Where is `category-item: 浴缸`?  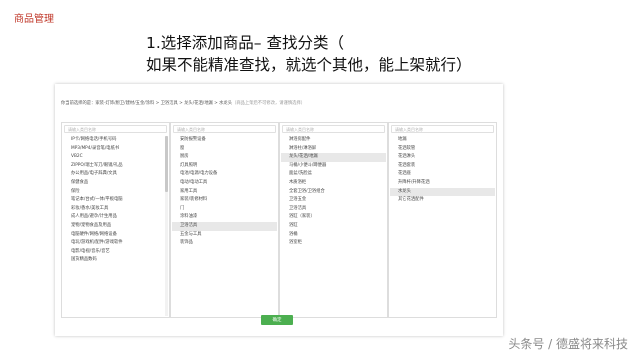
category-item: 浴缸 is located at coordinates (333, 226).